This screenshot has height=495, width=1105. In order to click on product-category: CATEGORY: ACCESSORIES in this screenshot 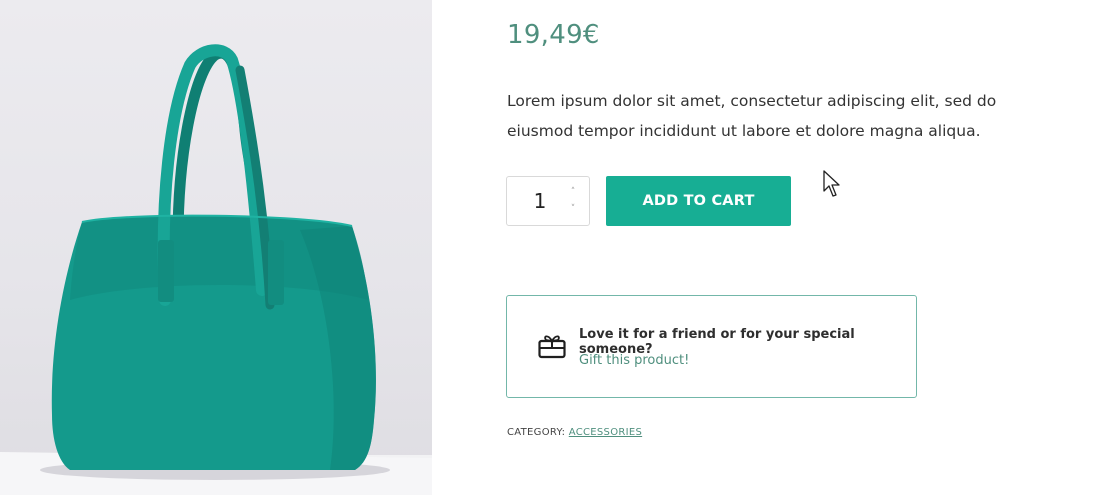, I will do `click(574, 432)`.